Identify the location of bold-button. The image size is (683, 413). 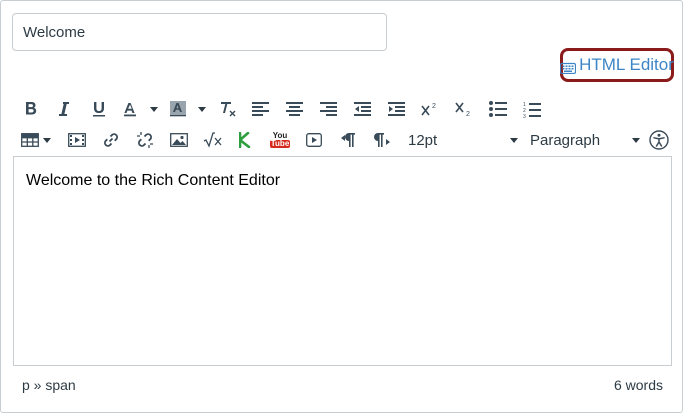
(31, 109).